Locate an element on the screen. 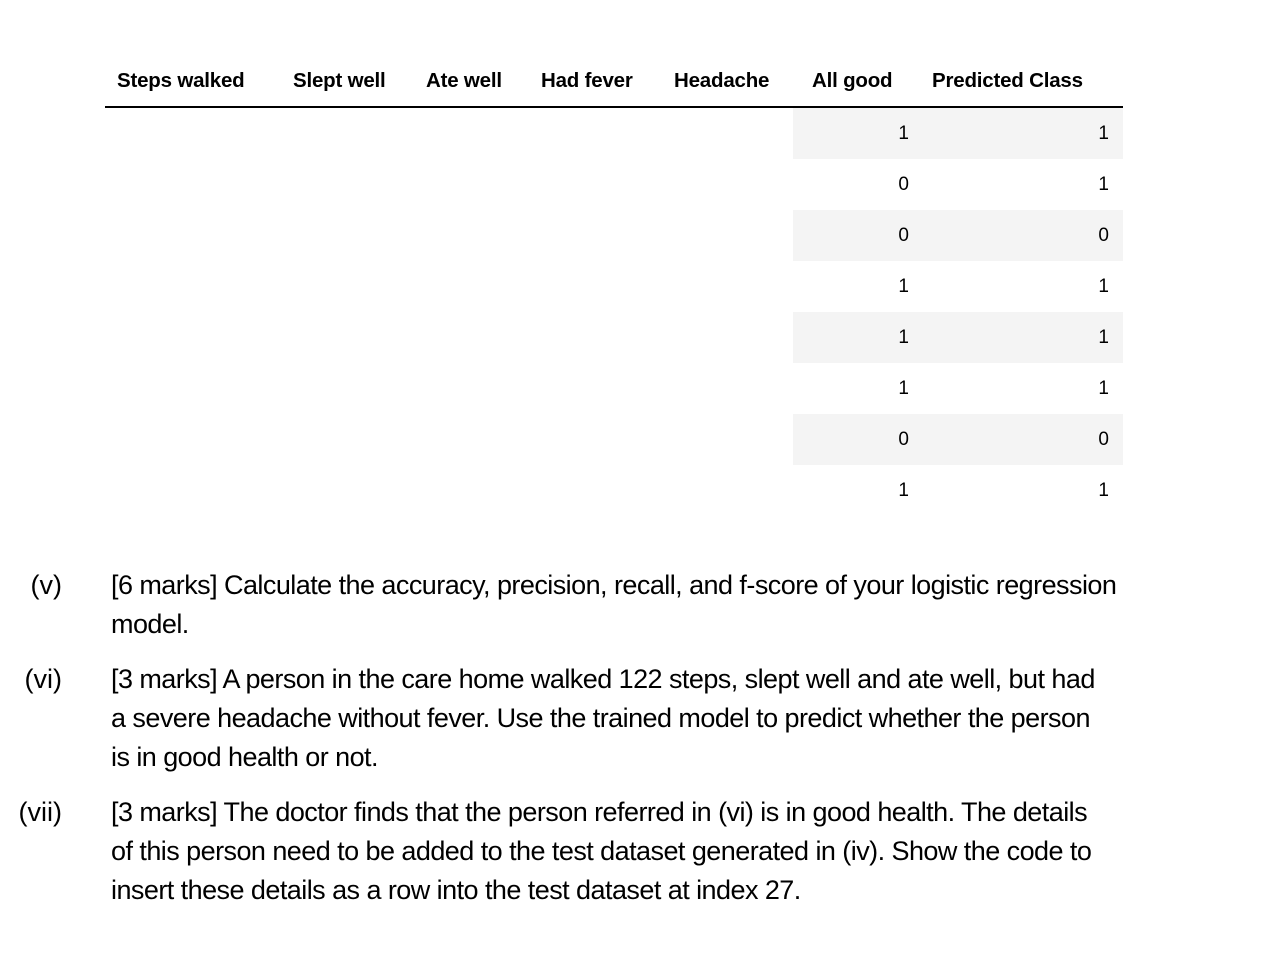 The width and height of the screenshot is (1280, 960). question-number: (vii) is located at coordinates (40, 812).